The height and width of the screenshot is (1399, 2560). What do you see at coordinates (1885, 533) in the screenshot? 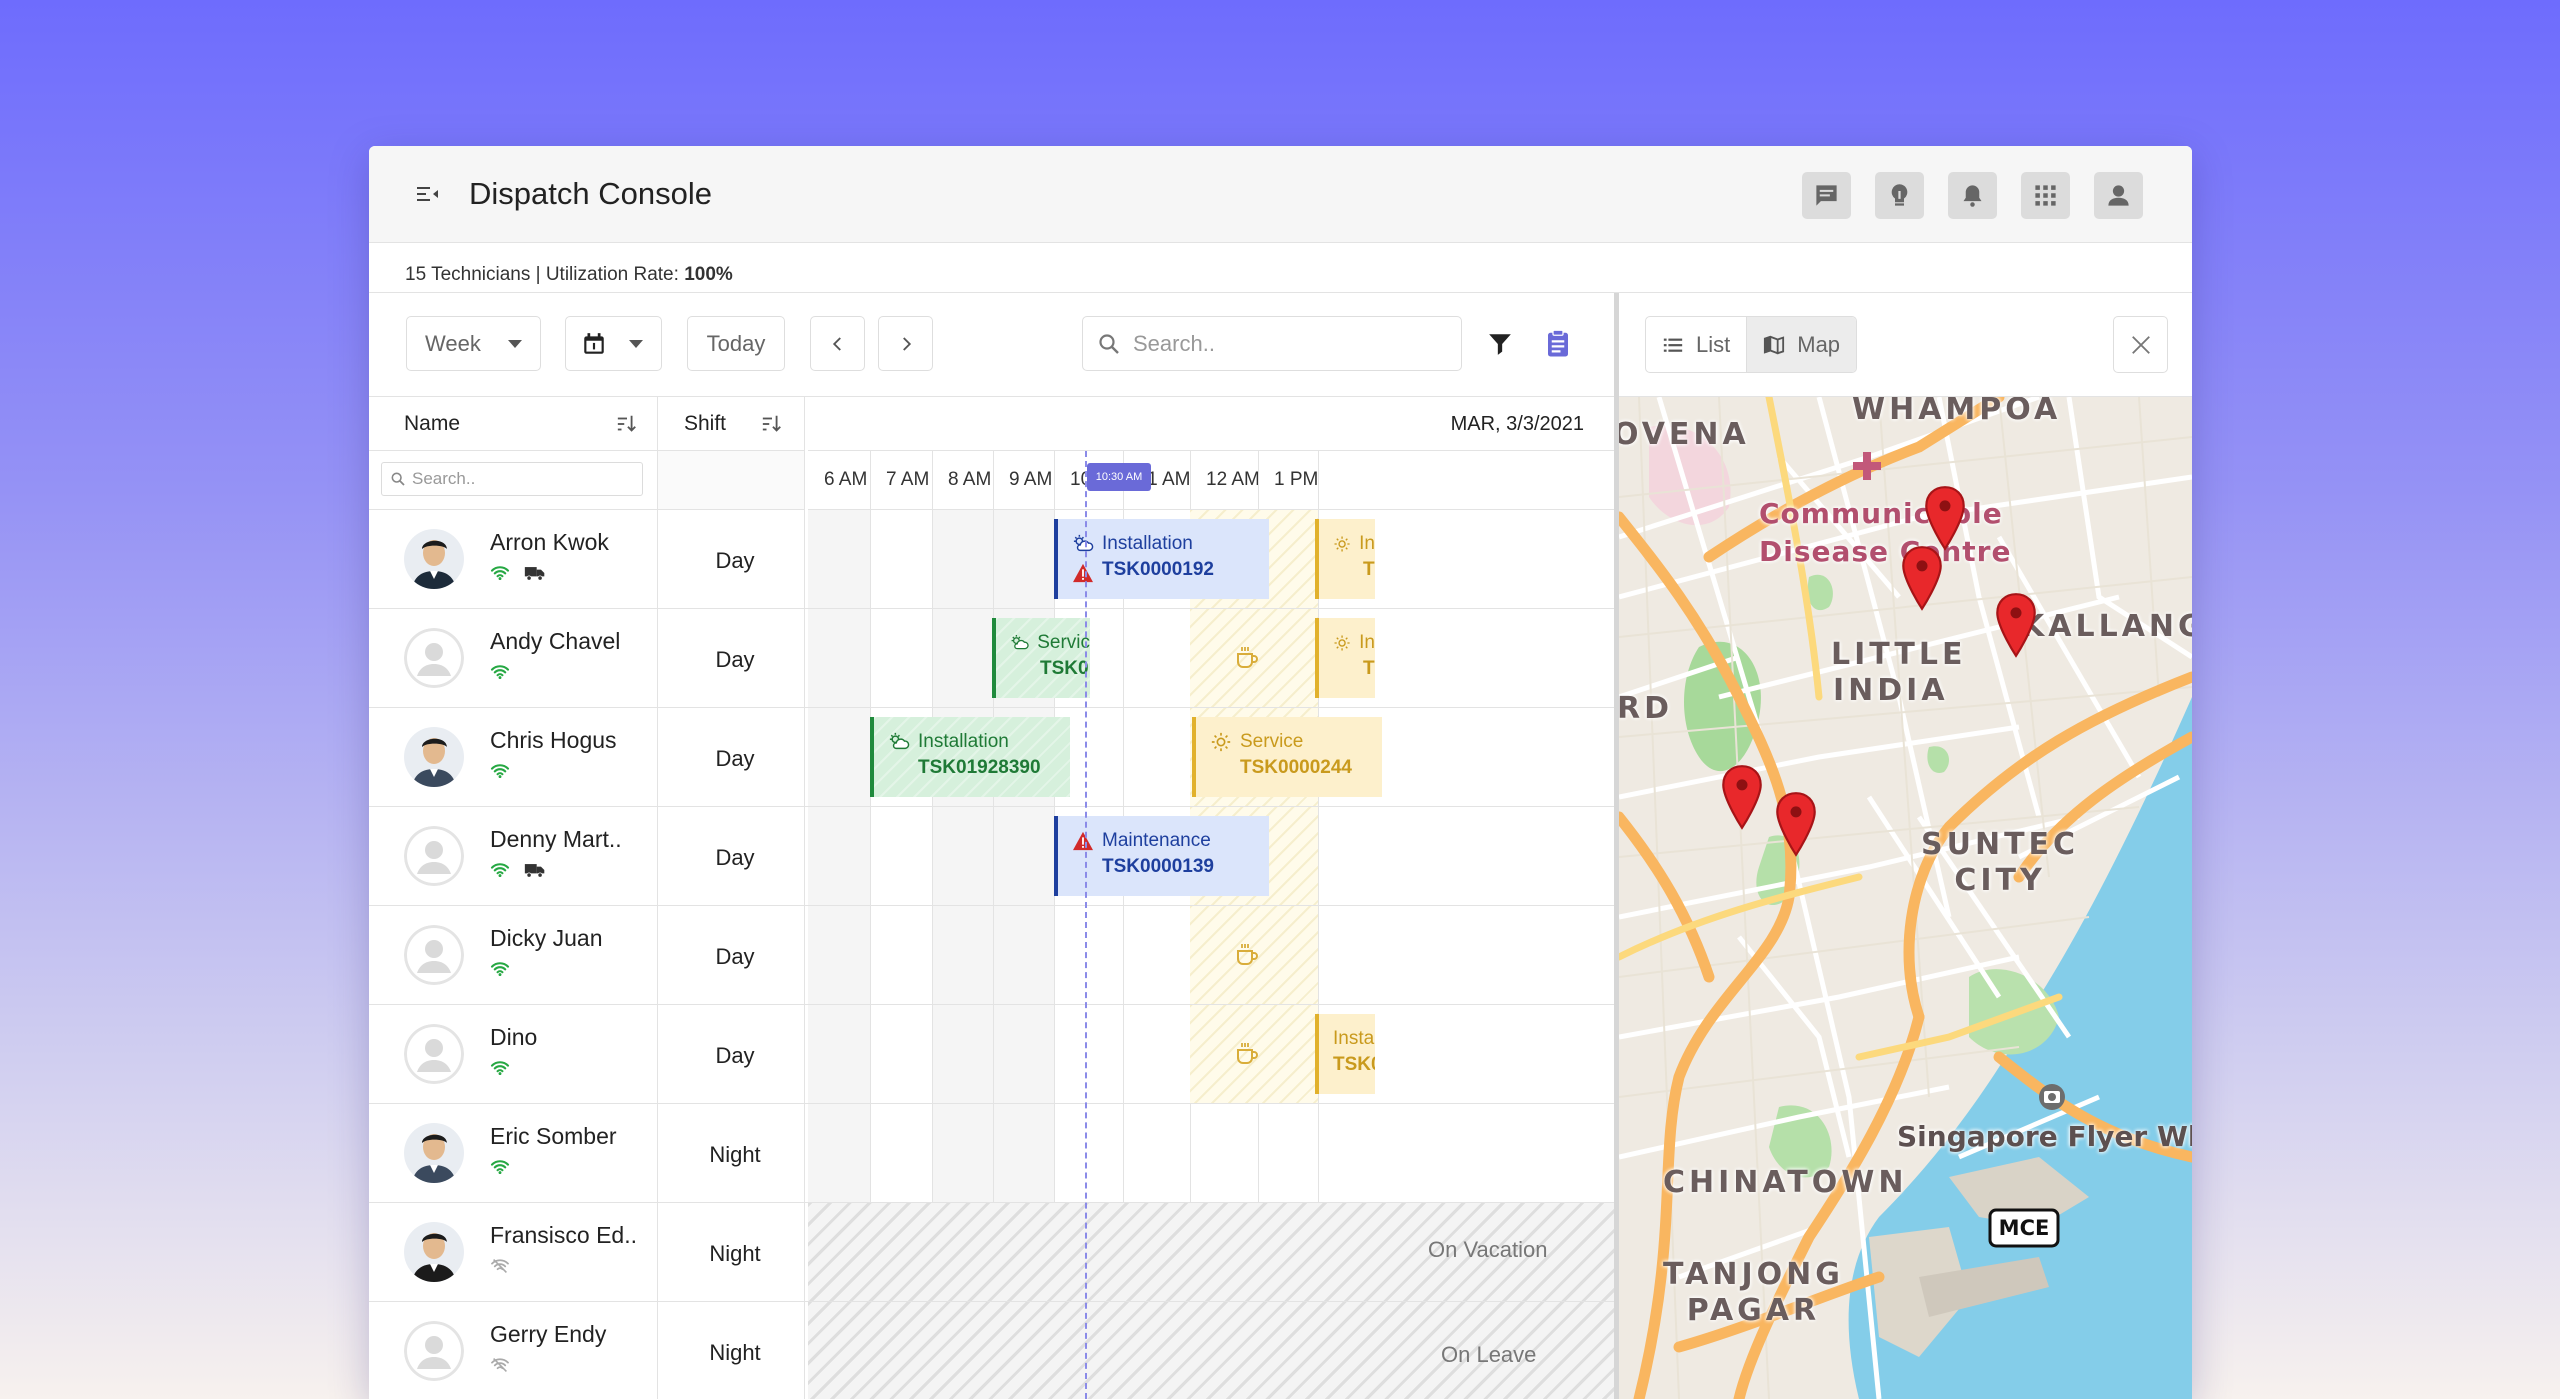
I see `map-label-disease-centre: Communicable Disease Centre` at bounding box center [1885, 533].